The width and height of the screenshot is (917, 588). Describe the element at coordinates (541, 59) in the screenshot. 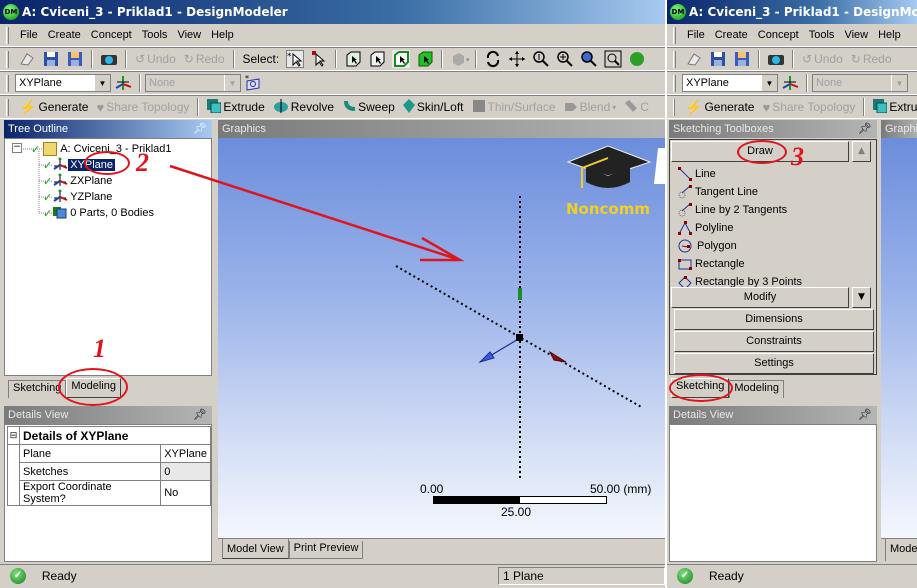

I see `zoom-icon` at that location.